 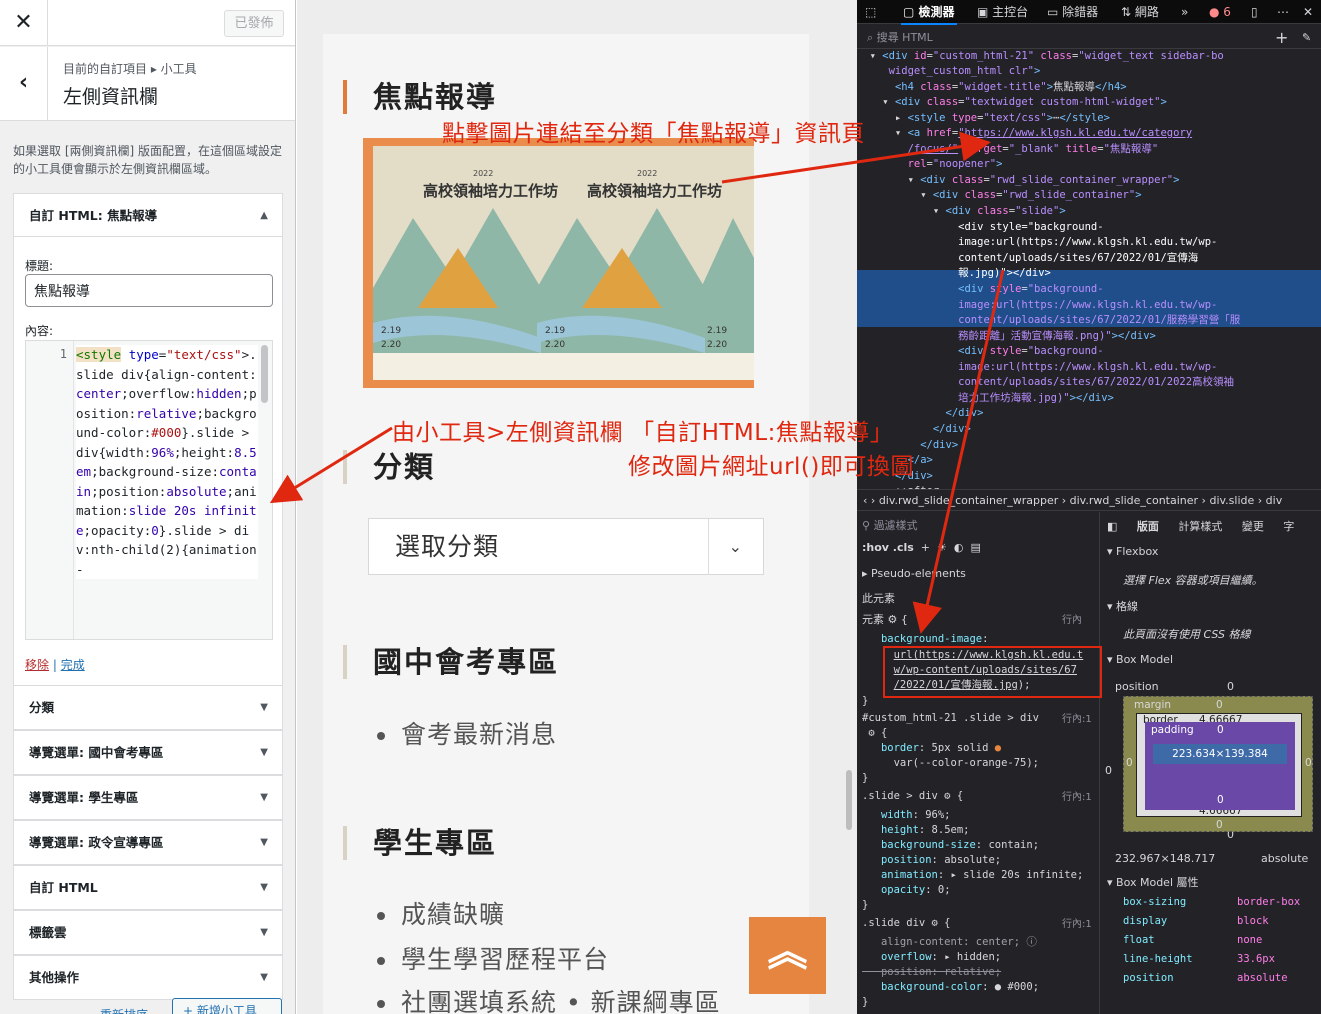 I want to click on css-declaration: border: 5px solid ●, so click(x=931, y=748).